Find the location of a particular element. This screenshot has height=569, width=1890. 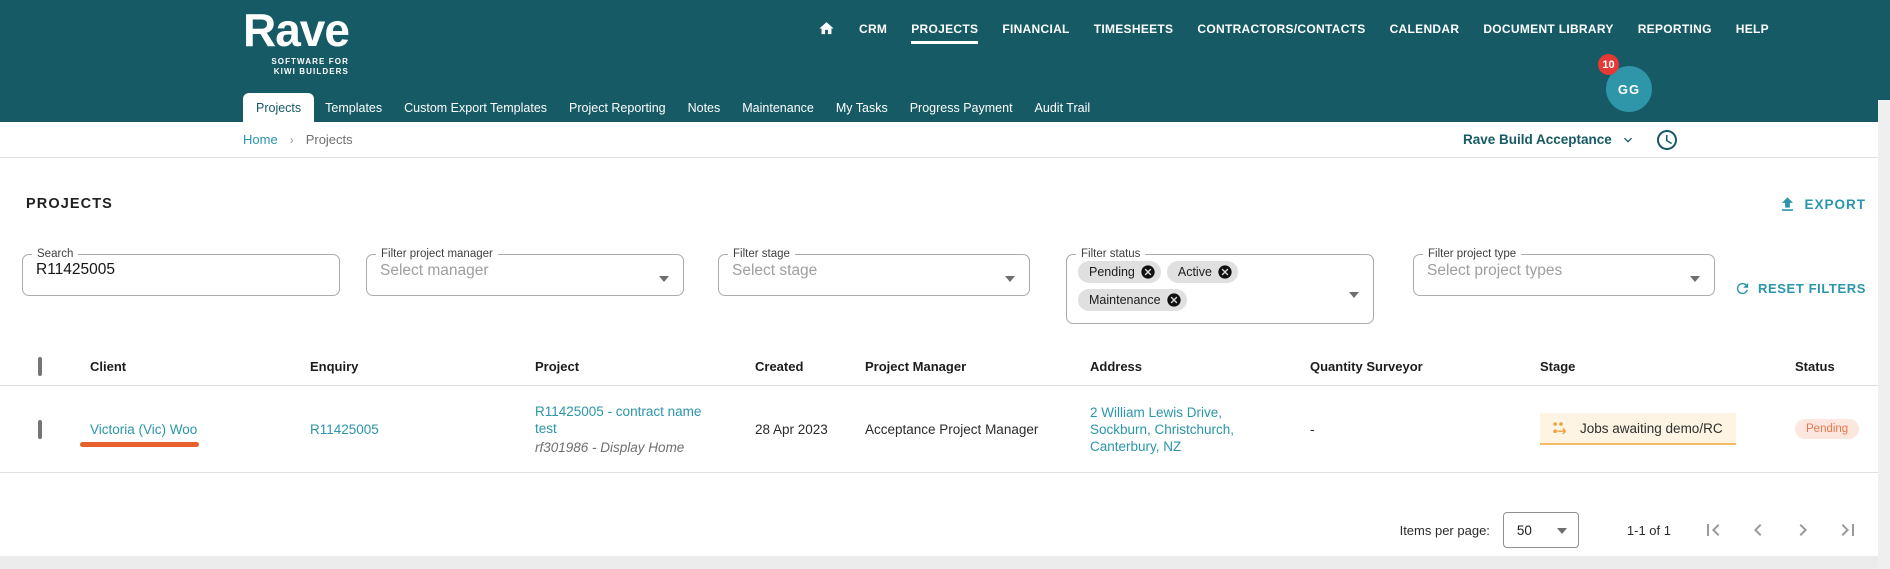

refresh-icon is located at coordinates (1742, 288).